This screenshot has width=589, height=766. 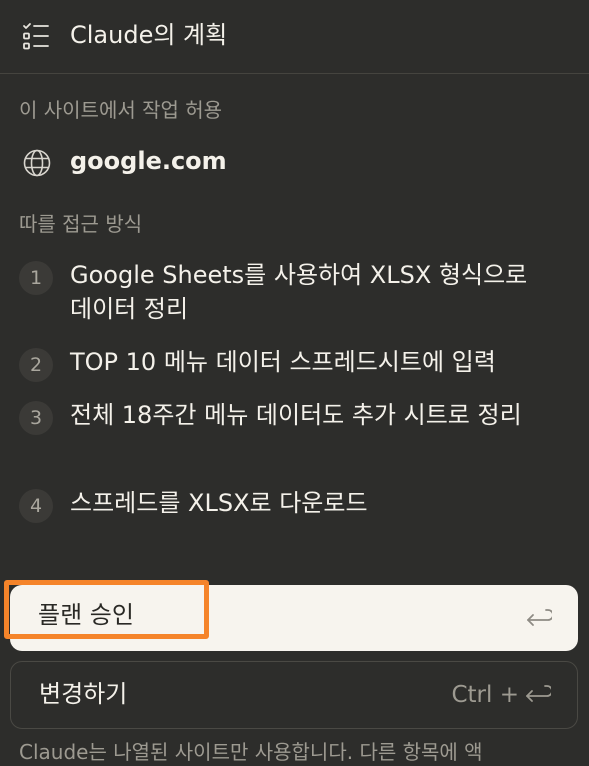 I want to click on step-text: TOP 10 메뉴 데이터 스프레드시트에 입력, so click(x=283, y=362).